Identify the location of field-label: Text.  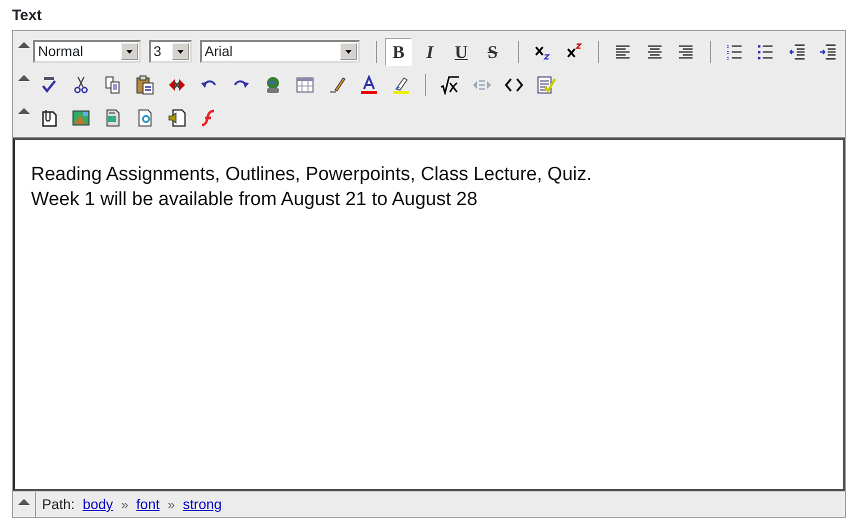
(27, 16).